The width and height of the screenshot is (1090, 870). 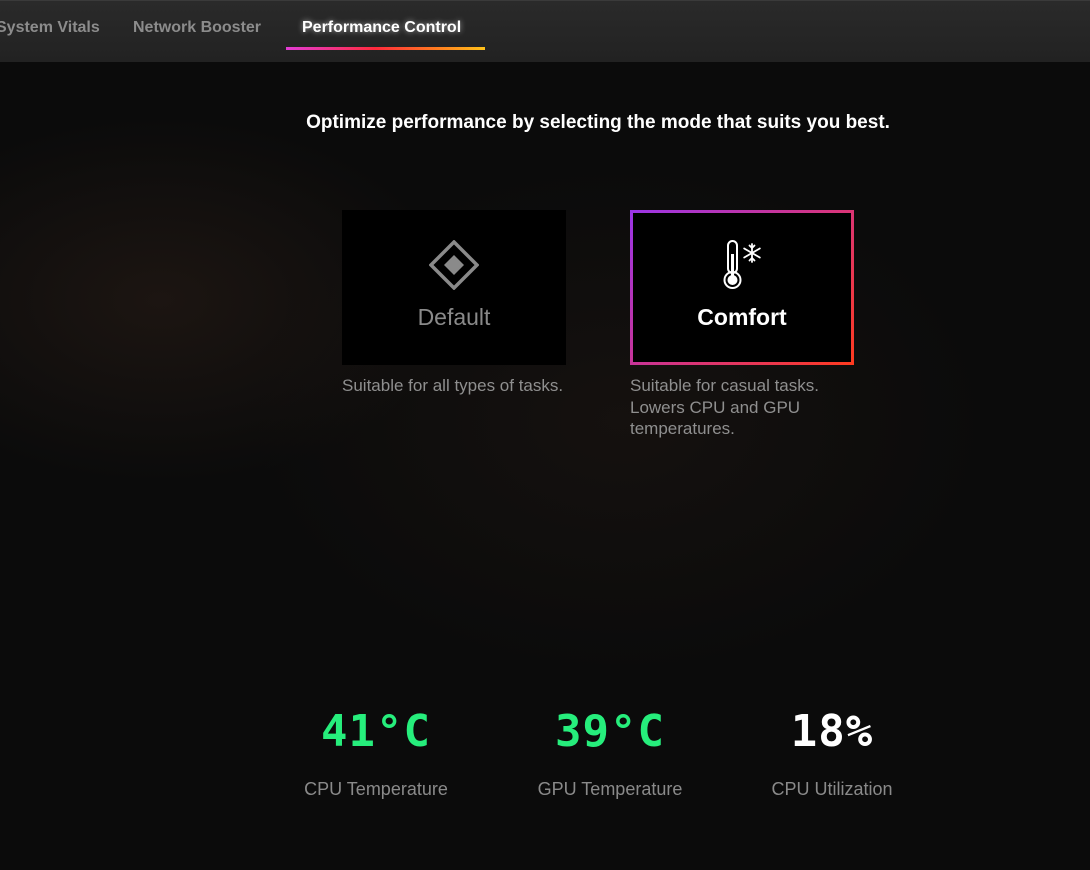 I want to click on mode-card-comfort: Comfort, so click(x=742, y=287).